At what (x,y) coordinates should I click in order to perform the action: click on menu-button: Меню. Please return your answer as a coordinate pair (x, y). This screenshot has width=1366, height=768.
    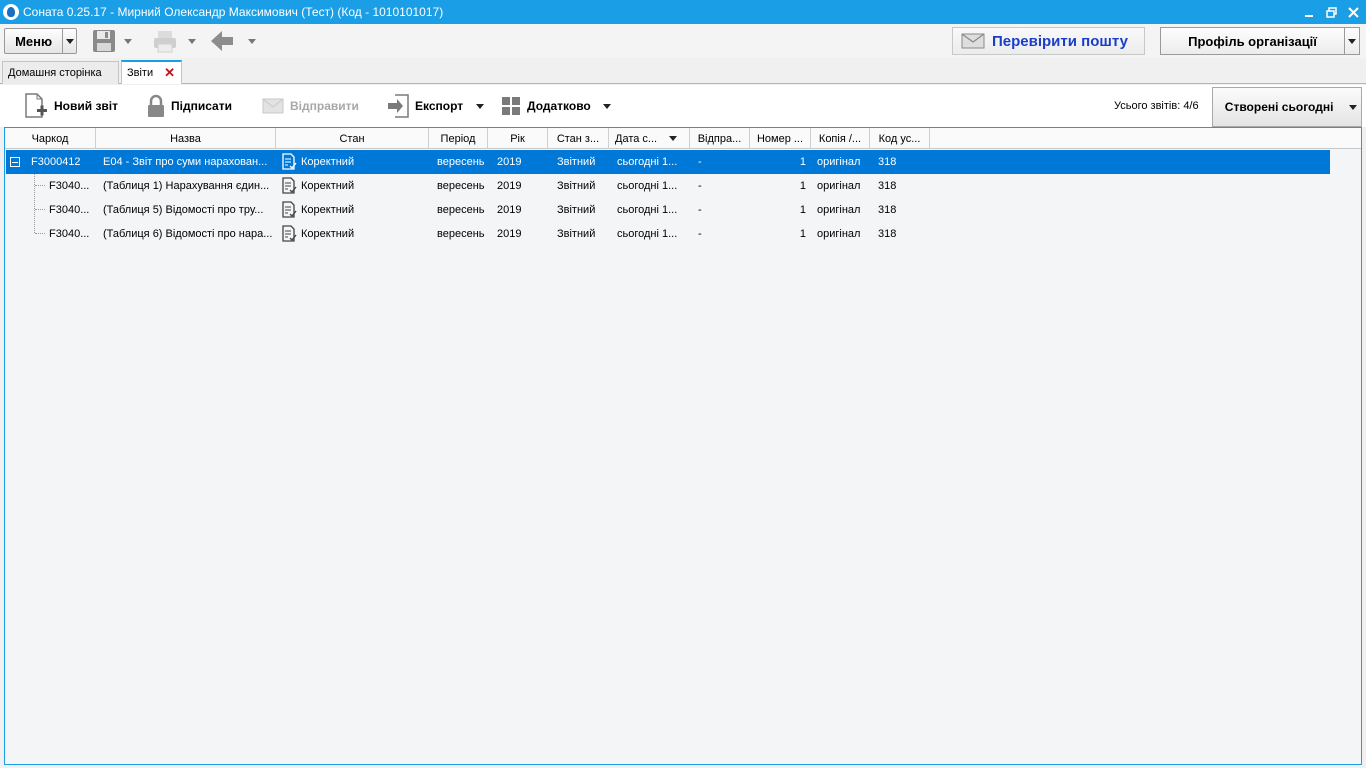
    Looking at the image, I should click on (40, 41).